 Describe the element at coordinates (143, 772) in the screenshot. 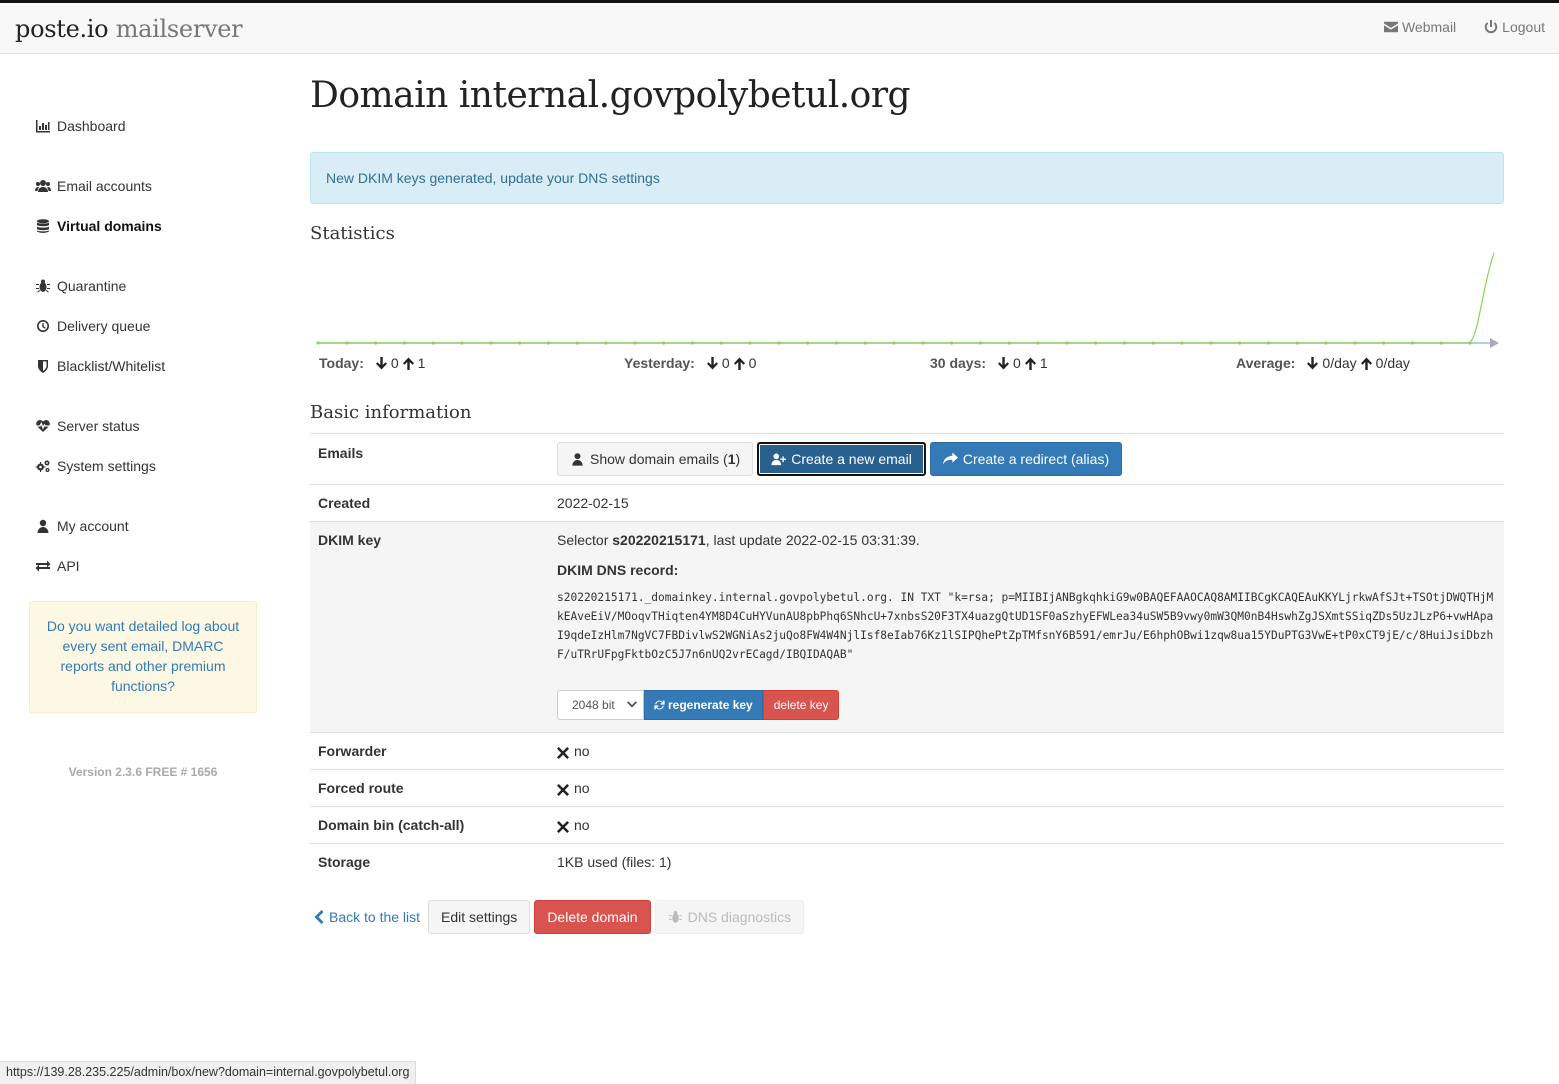

I see `version-label: Version 2.3.6 FREE # 1656` at that location.